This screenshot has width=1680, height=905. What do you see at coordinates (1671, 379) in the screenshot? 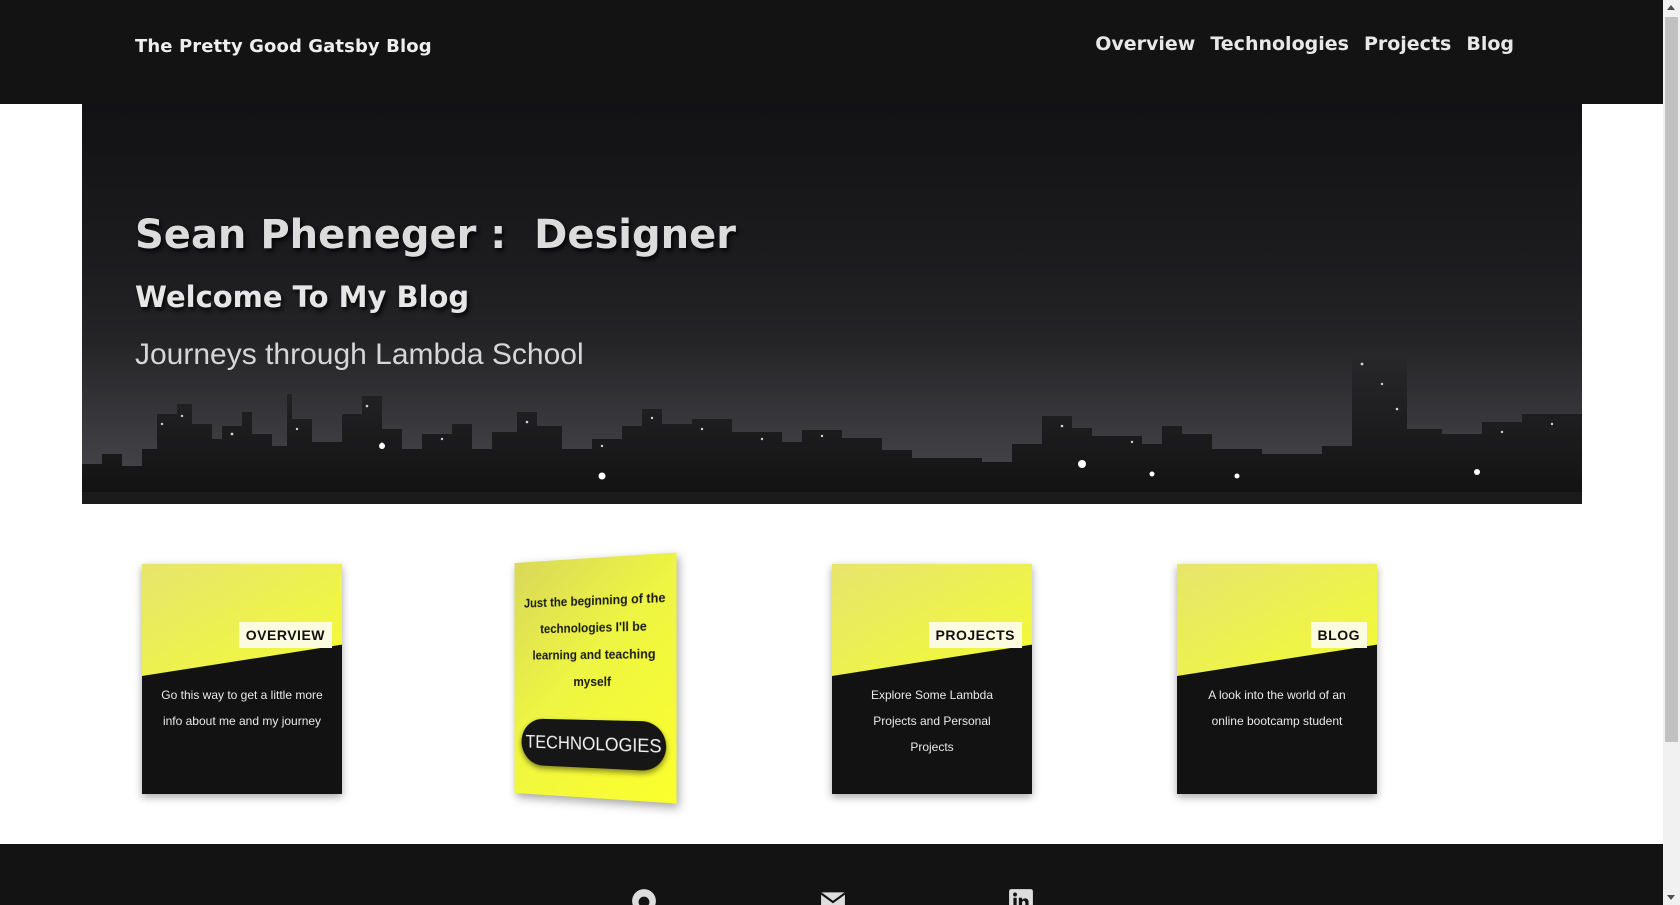
I see `scrollbar-thumb` at bounding box center [1671, 379].